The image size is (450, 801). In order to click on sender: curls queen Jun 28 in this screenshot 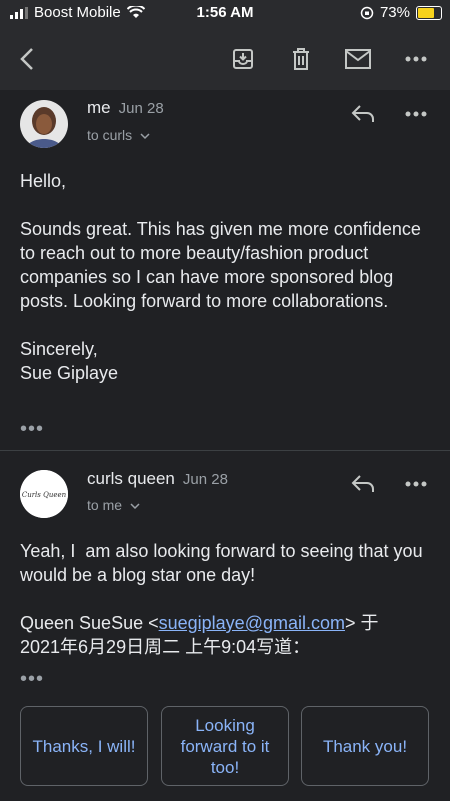, I will do `click(157, 479)`.